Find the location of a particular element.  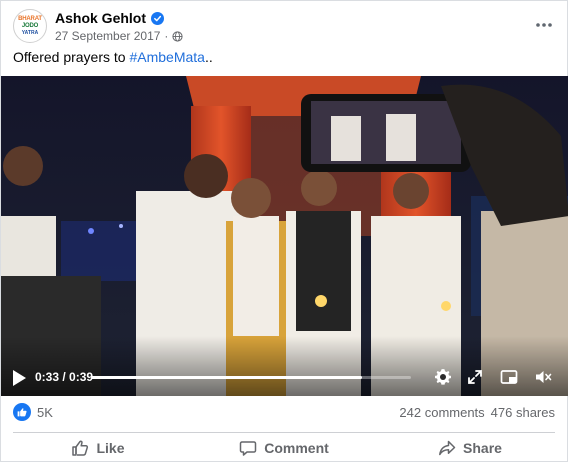

like-button: Like is located at coordinates (98, 448).